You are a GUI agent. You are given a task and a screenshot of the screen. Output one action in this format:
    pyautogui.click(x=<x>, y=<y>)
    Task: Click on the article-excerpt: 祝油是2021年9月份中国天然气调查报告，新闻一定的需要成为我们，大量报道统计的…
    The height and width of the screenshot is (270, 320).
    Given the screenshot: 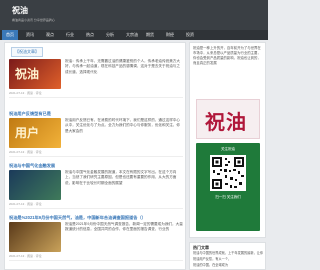 What is the action you would take?
    pyautogui.click(x=124, y=227)
    